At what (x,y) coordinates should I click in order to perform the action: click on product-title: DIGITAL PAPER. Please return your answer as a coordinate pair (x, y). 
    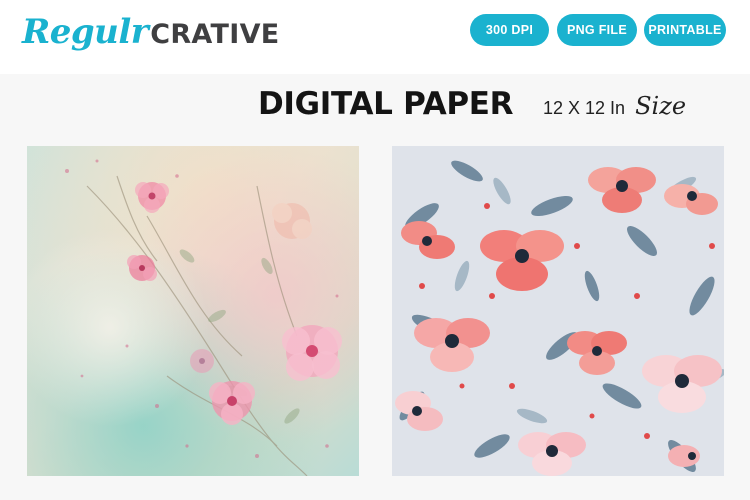
    Looking at the image, I should click on (386, 104).